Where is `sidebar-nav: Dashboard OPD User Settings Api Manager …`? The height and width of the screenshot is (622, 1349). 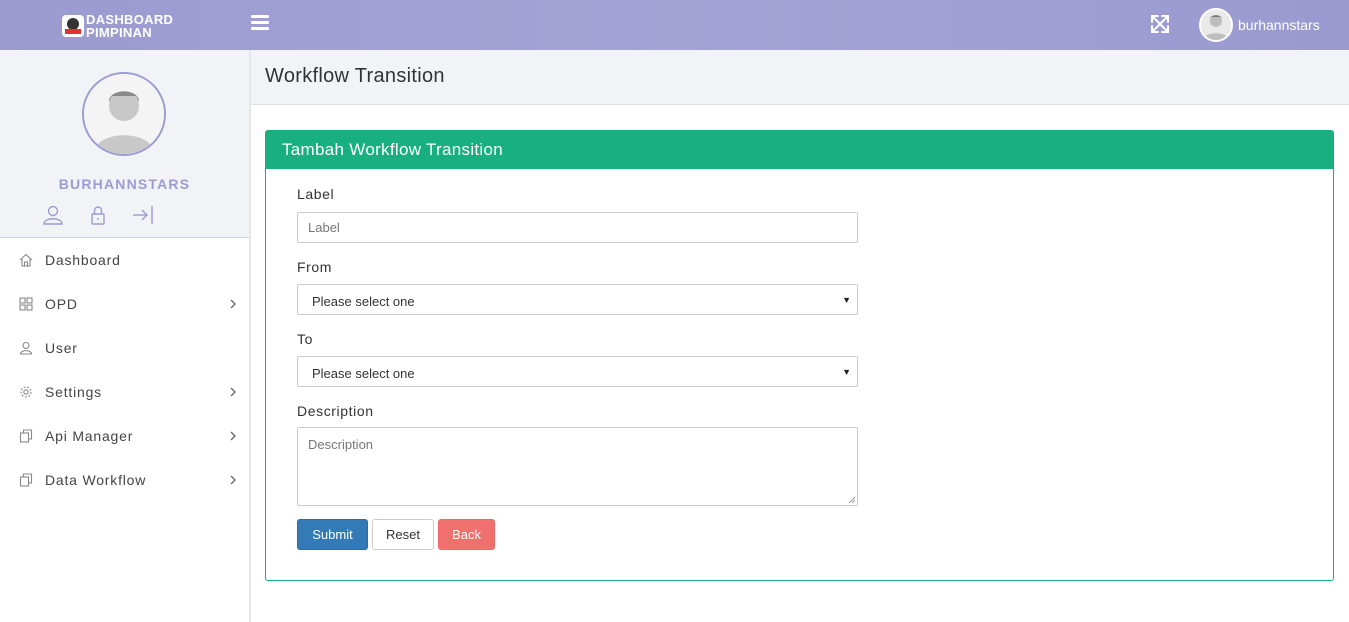
sidebar-nav: Dashboard OPD User Settings Api Manager … is located at coordinates (124, 370).